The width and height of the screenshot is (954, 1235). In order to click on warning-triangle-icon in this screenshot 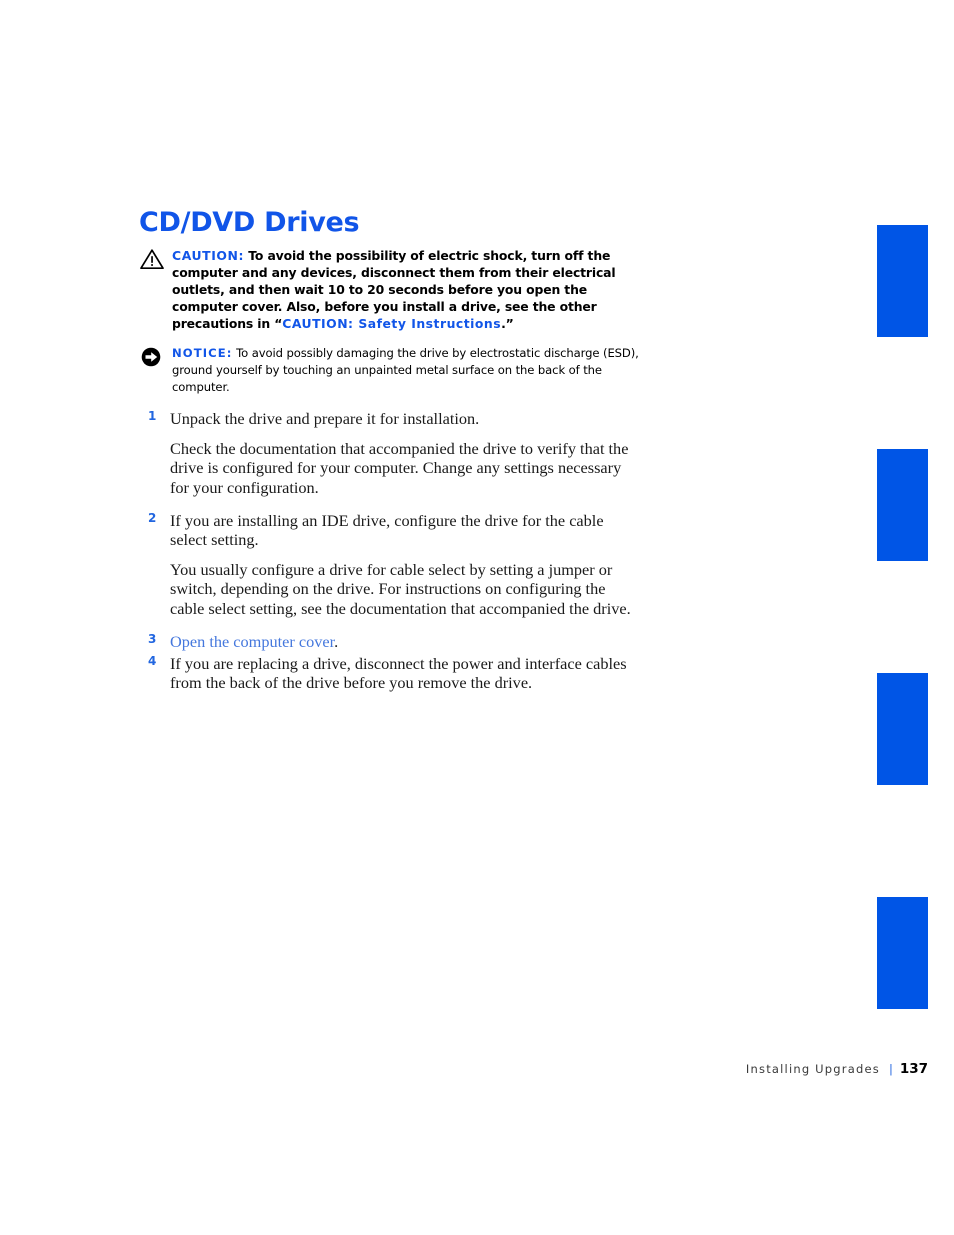, I will do `click(152, 259)`.